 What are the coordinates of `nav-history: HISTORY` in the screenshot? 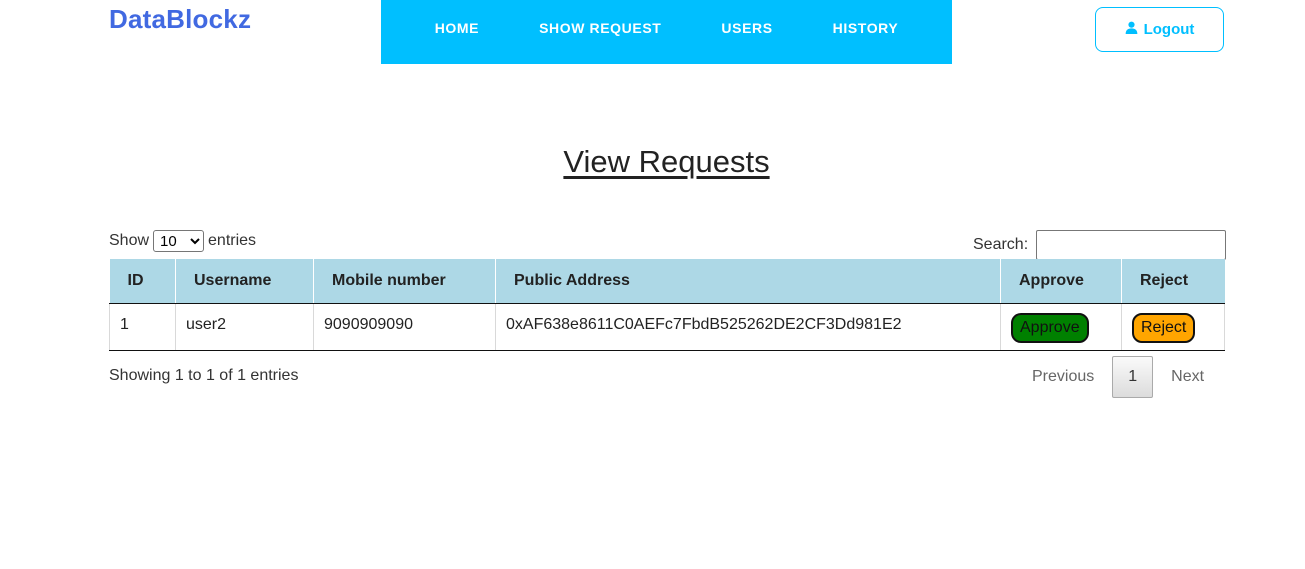 It's located at (866, 28).